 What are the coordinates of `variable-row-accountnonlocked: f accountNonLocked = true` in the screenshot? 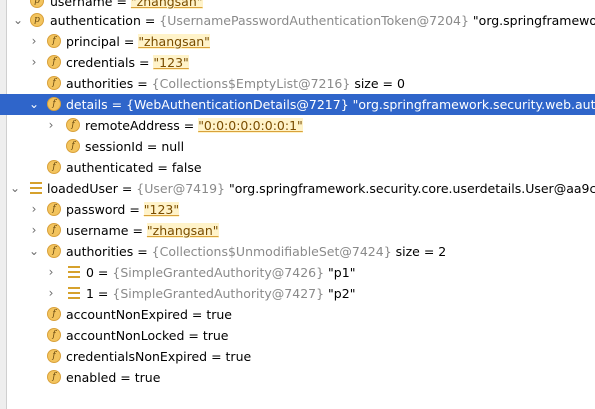 It's located at (297, 335).